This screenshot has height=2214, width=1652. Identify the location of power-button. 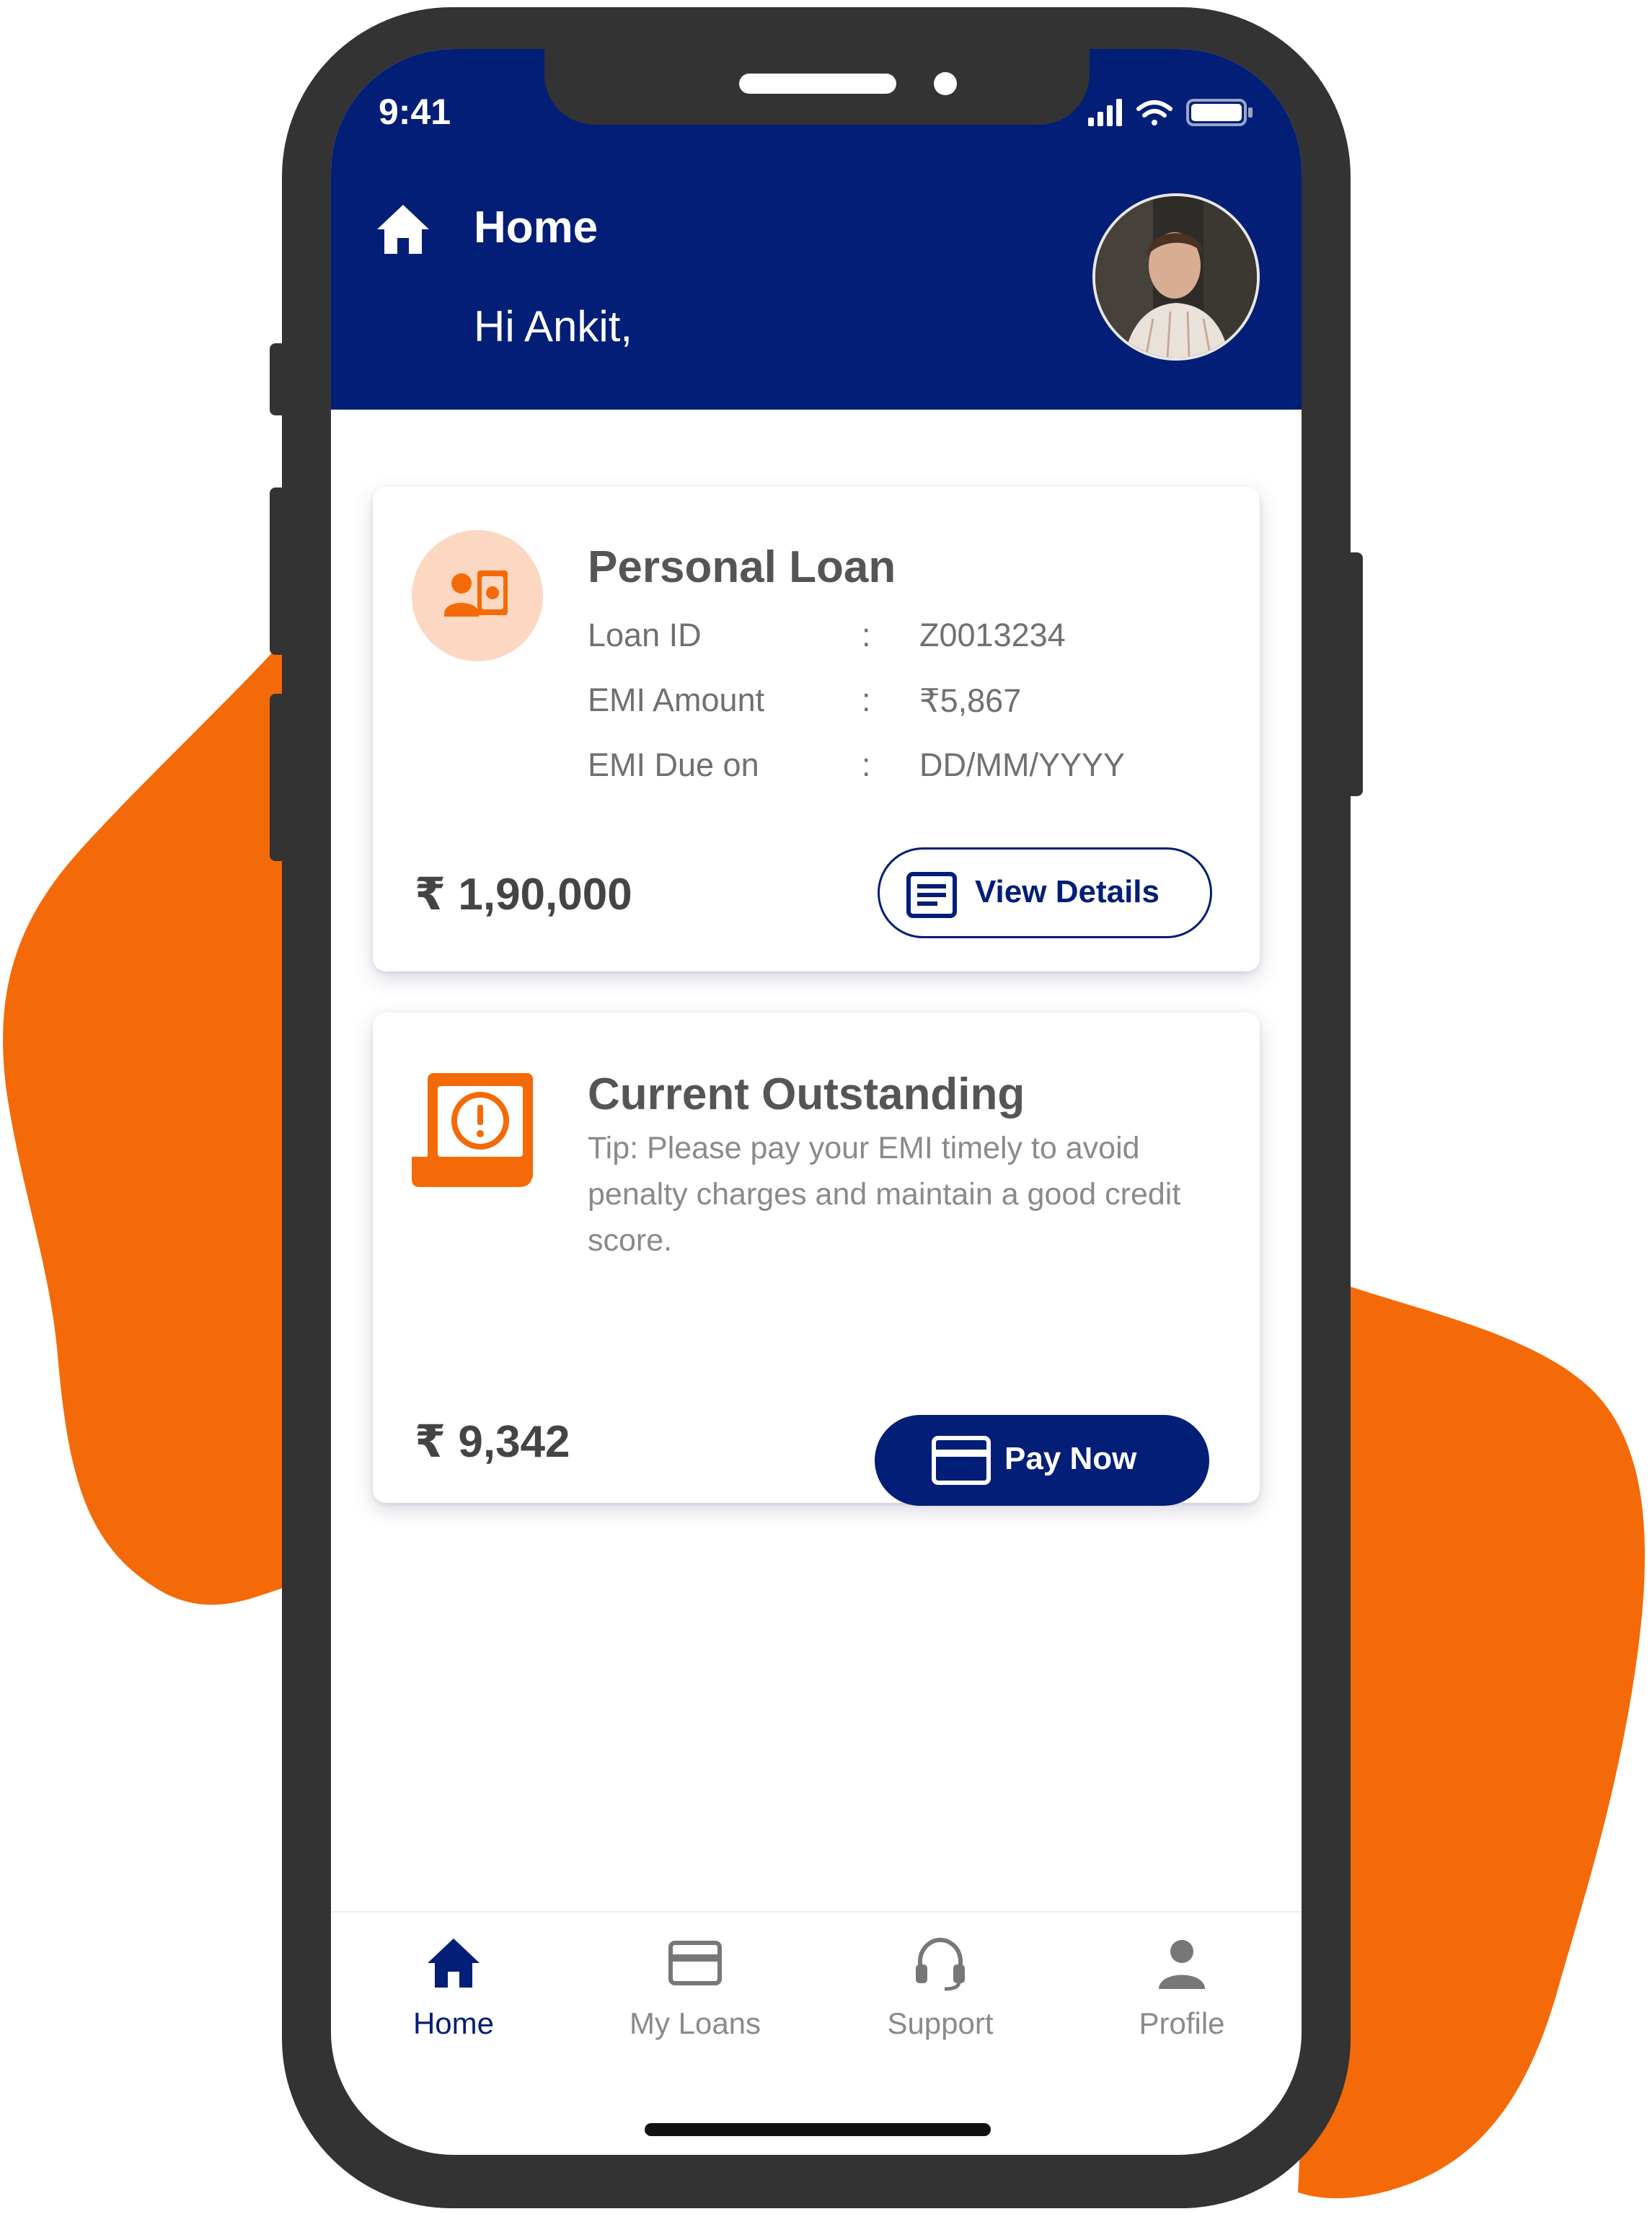
(1354, 674).